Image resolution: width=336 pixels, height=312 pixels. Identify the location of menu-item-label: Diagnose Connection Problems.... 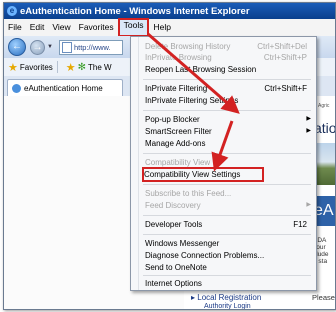
(205, 255).